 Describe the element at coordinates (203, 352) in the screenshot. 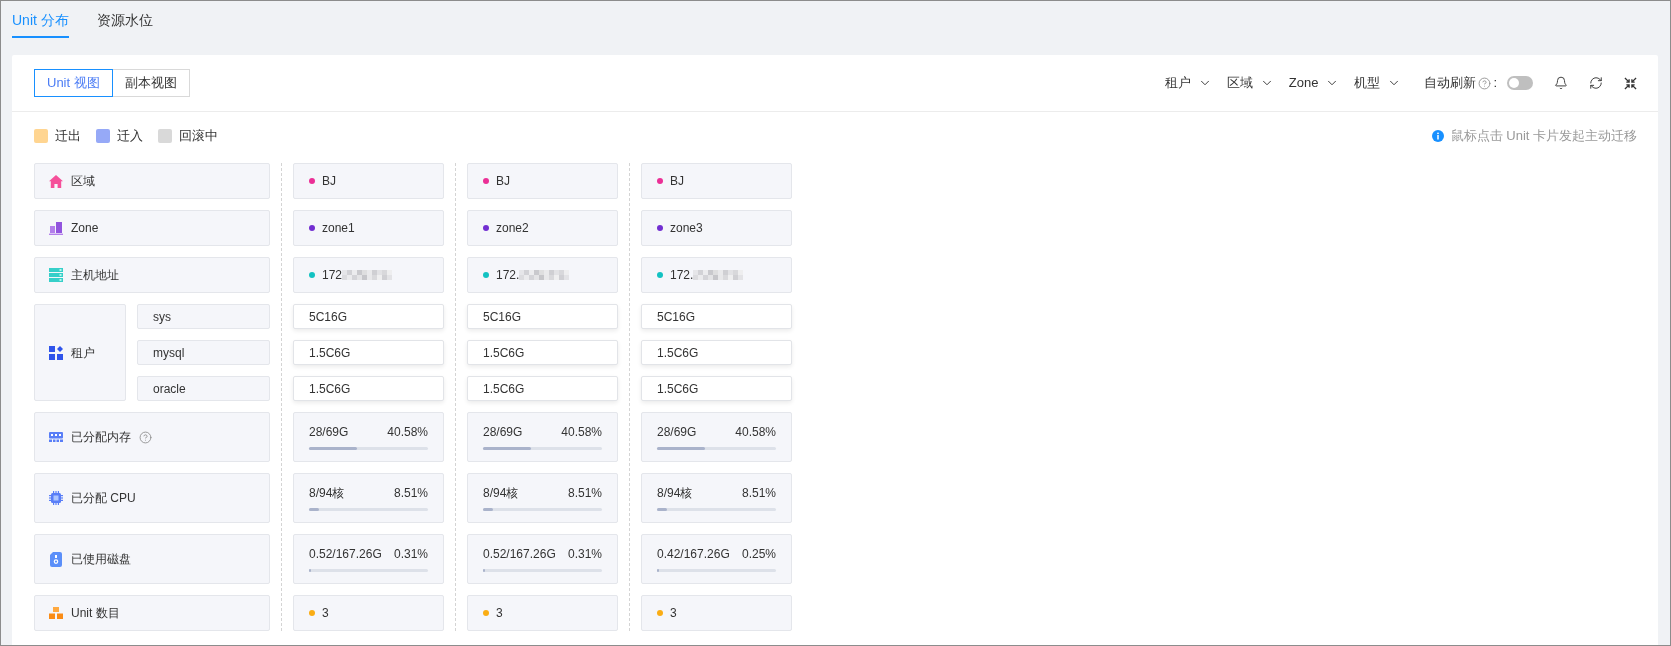

I see `tenant-name-cell: mysql` at that location.